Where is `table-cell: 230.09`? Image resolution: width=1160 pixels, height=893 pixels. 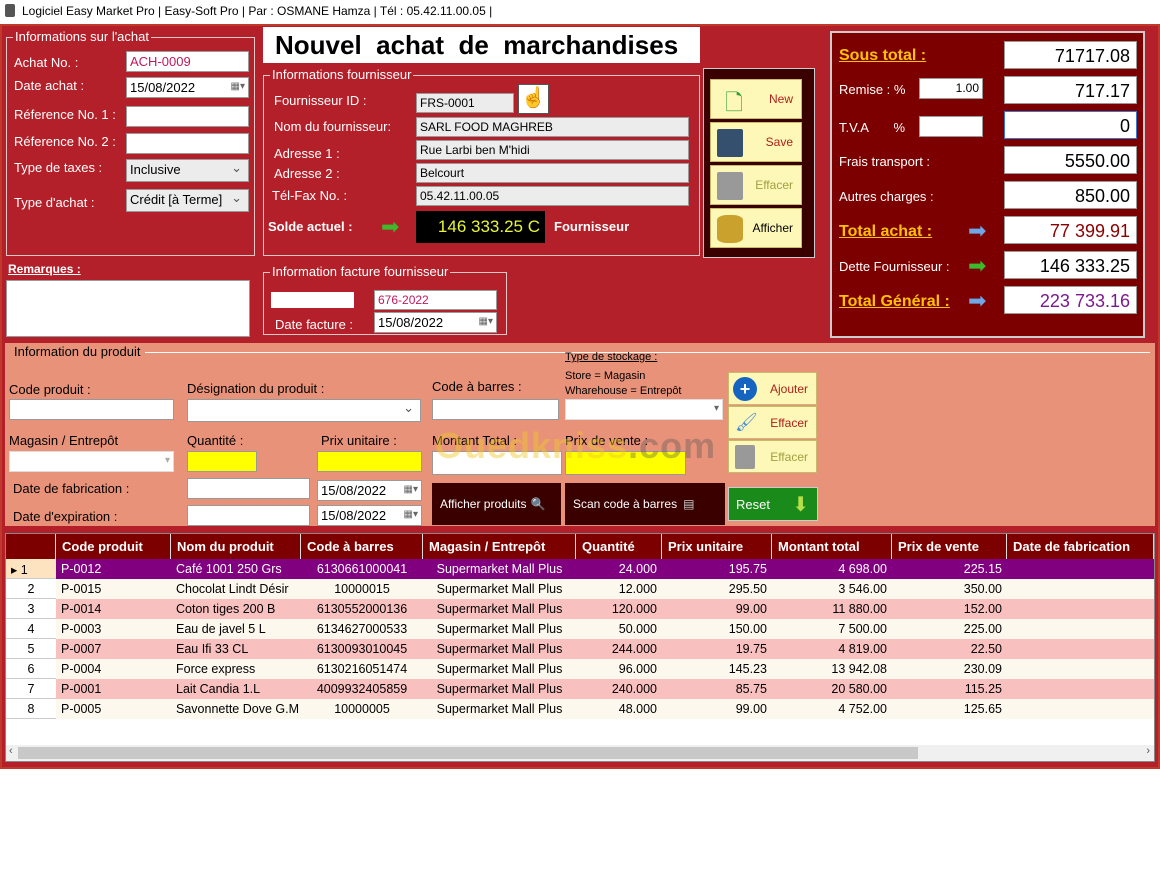
table-cell: 230.09 is located at coordinates (949, 669).